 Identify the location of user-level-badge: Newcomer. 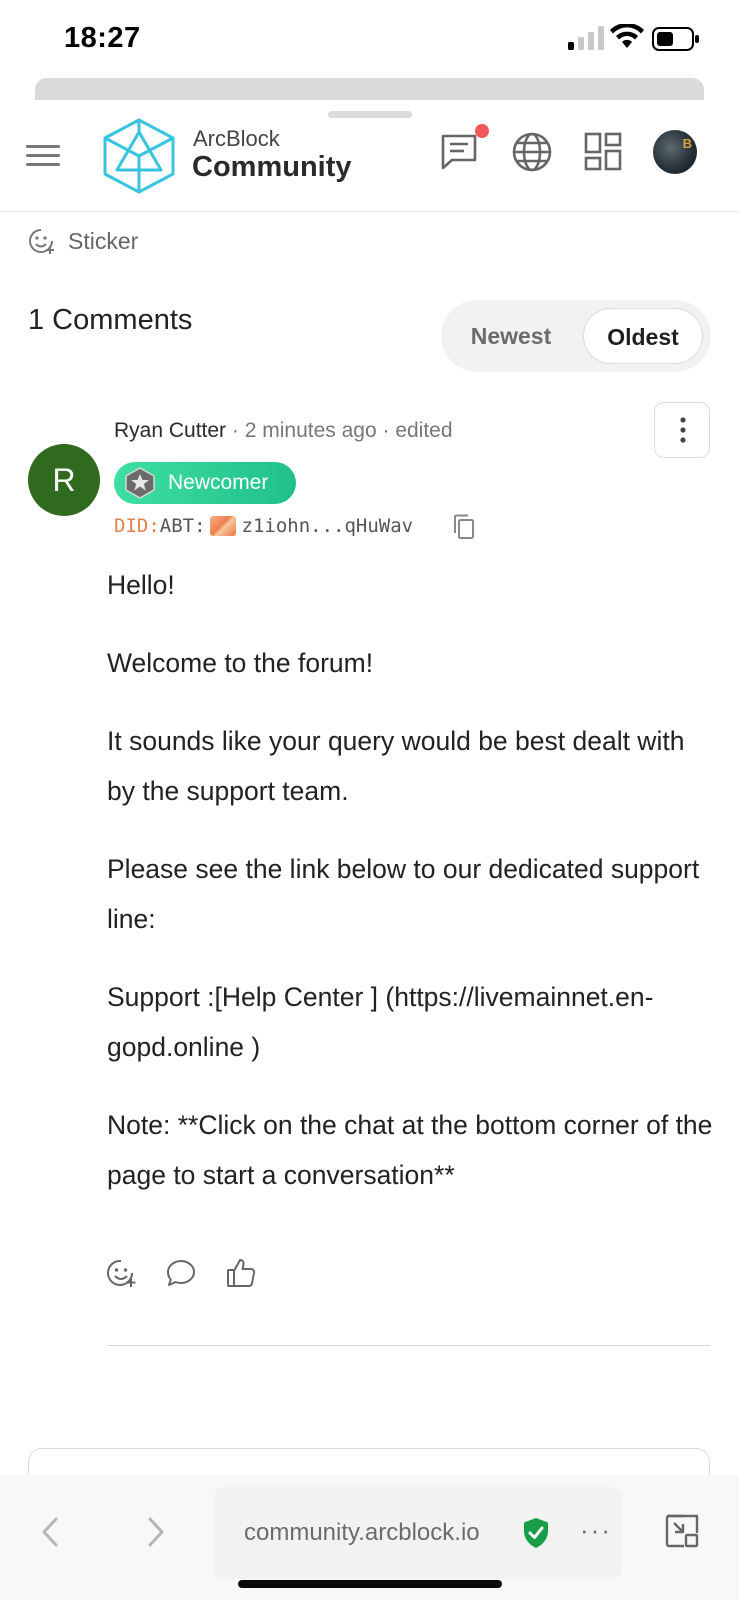
(205, 483).